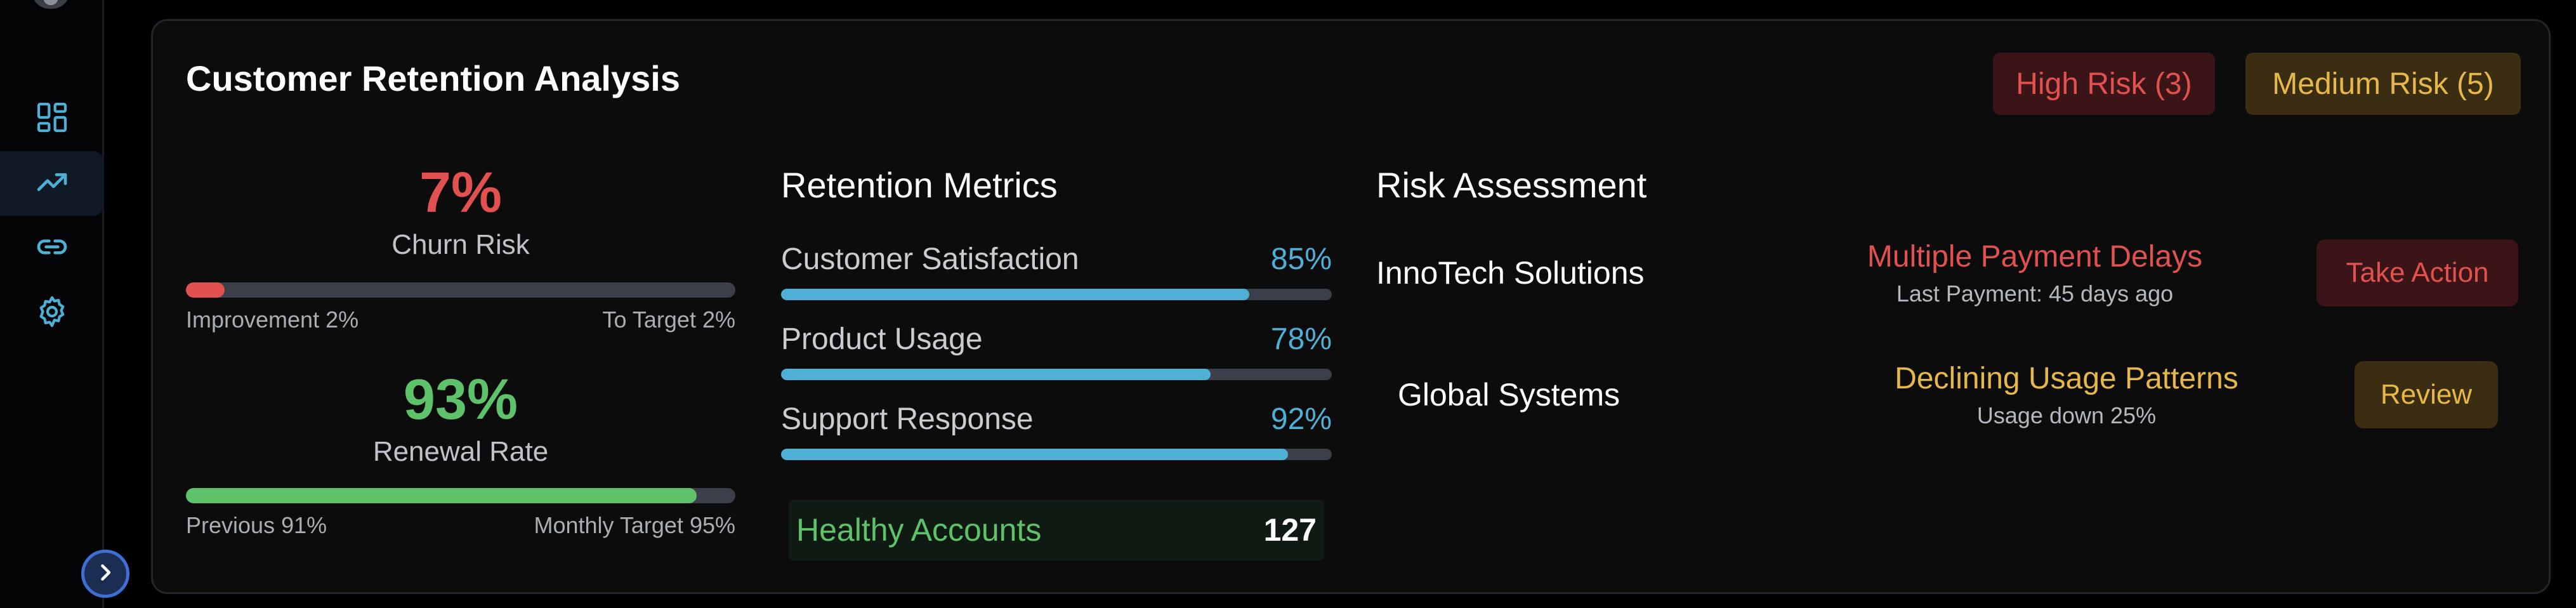 Image resolution: width=2576 pixels, height=608 pixels. I want to click on expand-sidebar-button, so click(105, 574).